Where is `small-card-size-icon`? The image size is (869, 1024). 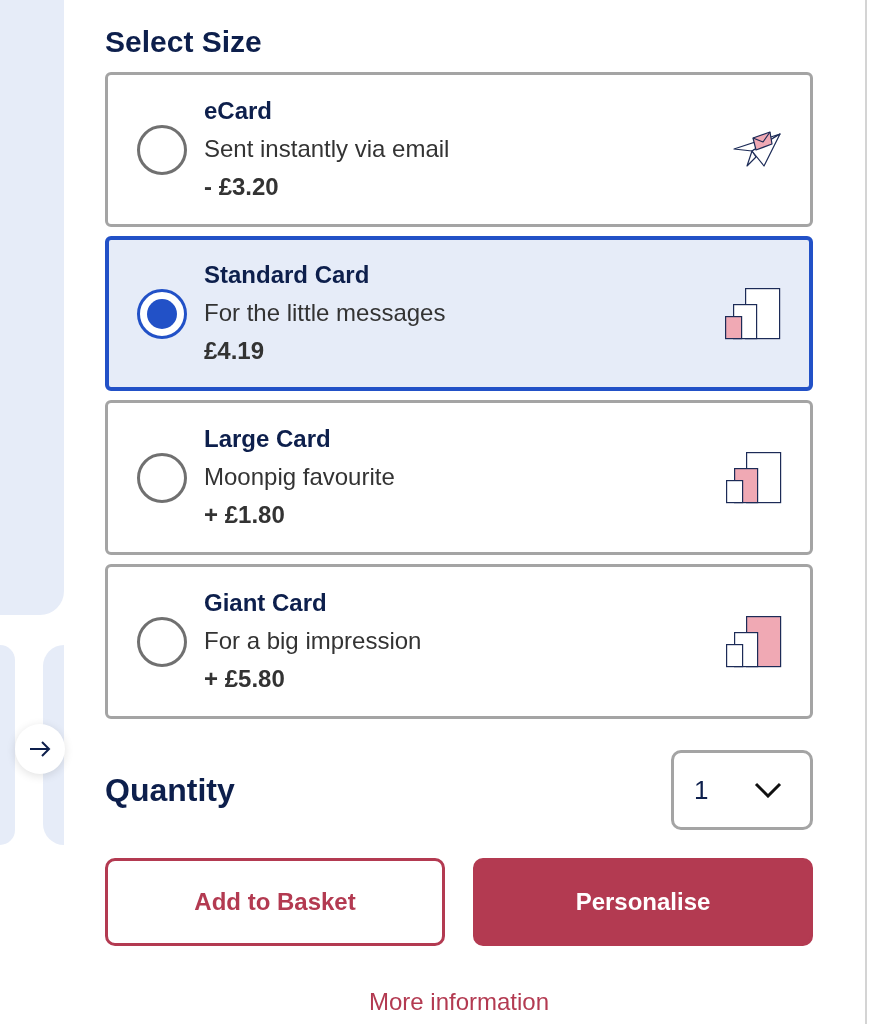
small-card-size-icon is located at coordinates (753, 313).